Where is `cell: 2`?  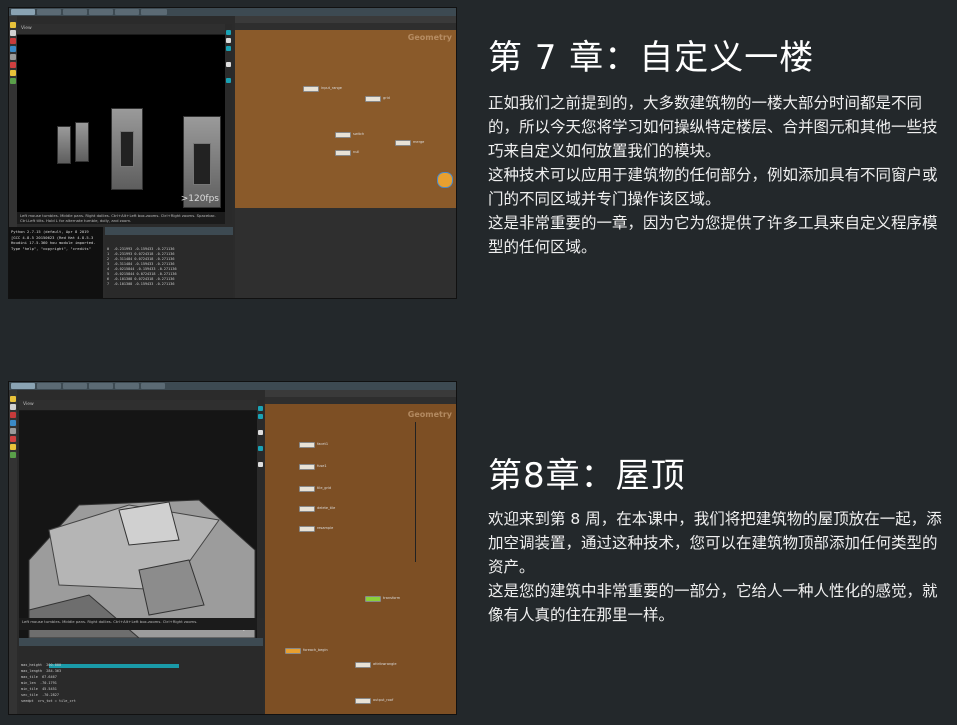 cell: 2 is located at coordinates (108, 259).